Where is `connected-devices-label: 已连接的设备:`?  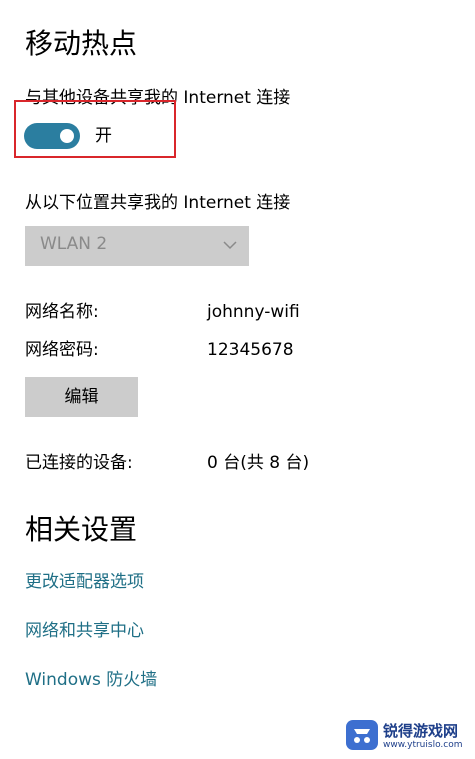 connected-devices-label: 已连接的设备: is located at coordinates (79, 463).